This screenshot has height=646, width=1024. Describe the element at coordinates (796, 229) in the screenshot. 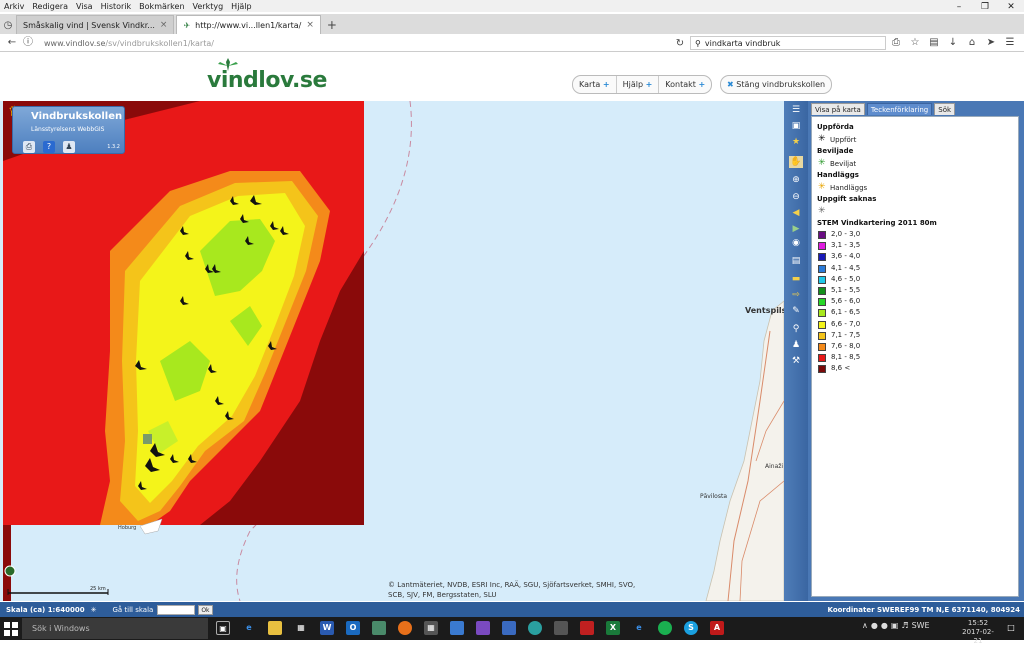

I see `next-extent-icon: ▶` at that location.